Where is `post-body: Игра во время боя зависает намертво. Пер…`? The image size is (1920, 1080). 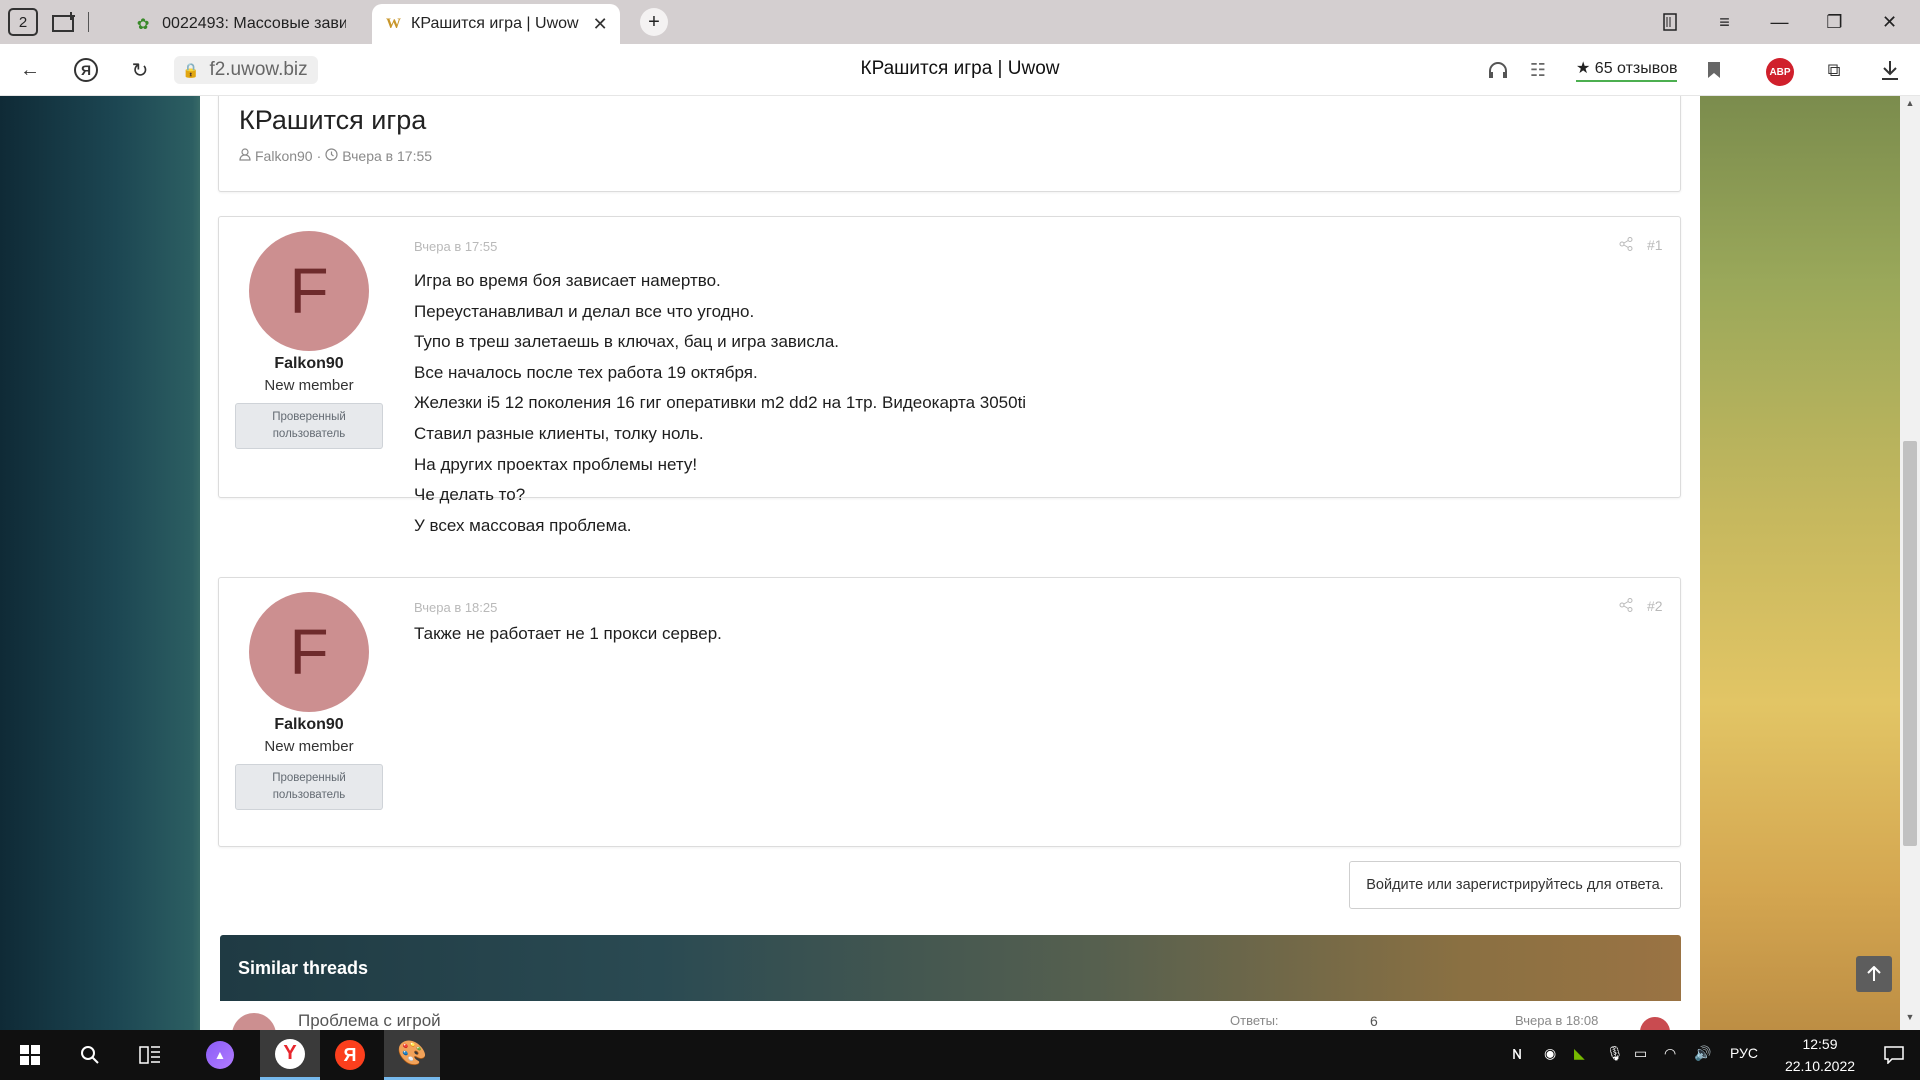
post-body: Игра во время боя зависает намертво. Пер… is located at coordinates (720, 403).